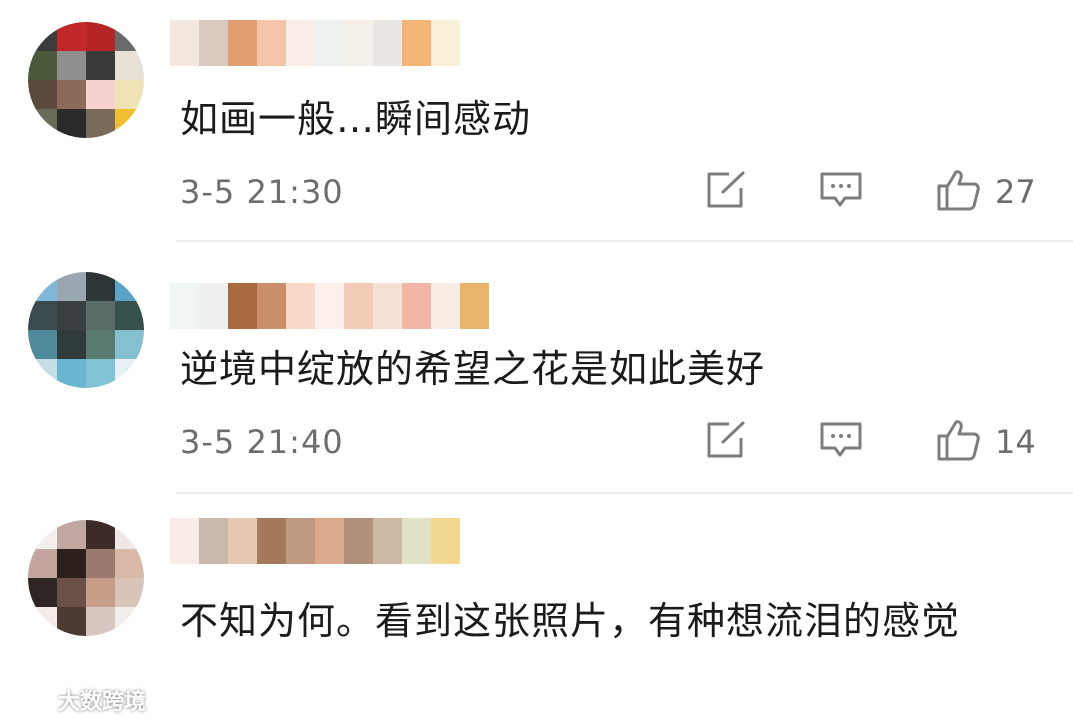 This screenshot has width=1073, height=720. Describe the element at coordinates (871, 192) in the screenshot. I see `comment-actions: 27` at that location.